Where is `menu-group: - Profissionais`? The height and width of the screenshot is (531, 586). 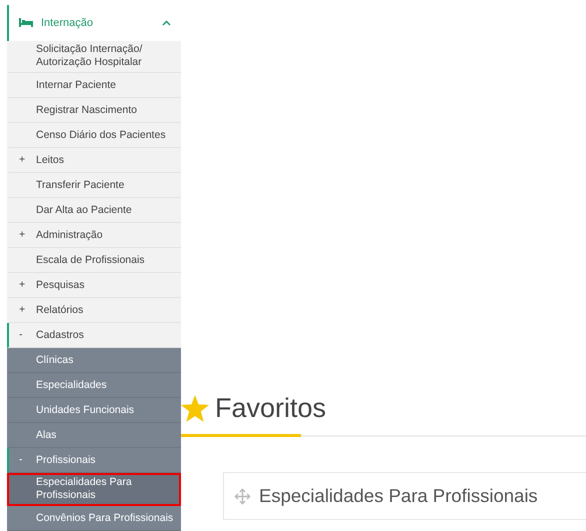
menu-group: - Profissionais is located at coordinates (94, 461).